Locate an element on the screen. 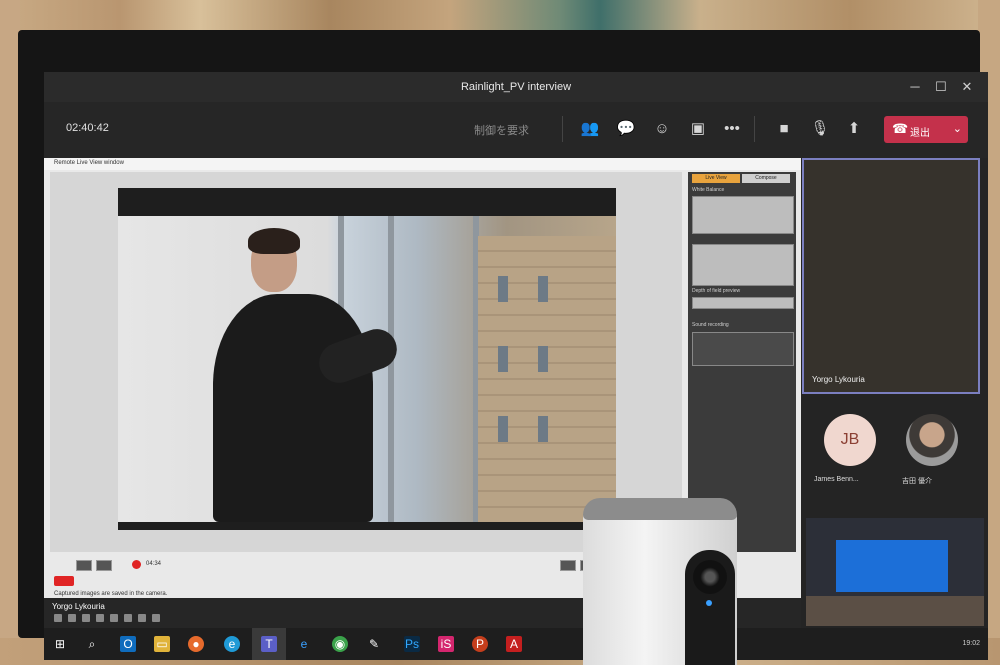 This screenshot has height=665, width=1000. saved-images-note: Captured images are saved in the camera. is located at coordinates (111, 594).